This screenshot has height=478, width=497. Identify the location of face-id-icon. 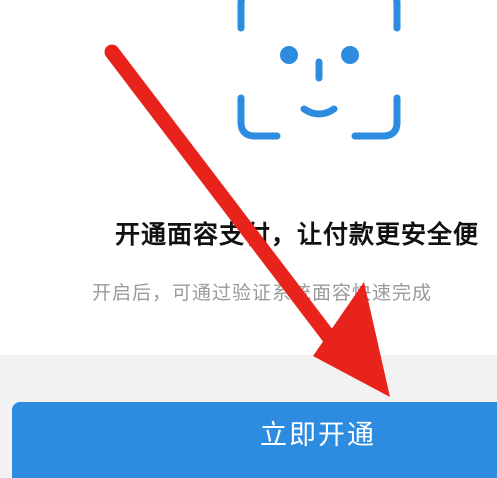
(319, 70).